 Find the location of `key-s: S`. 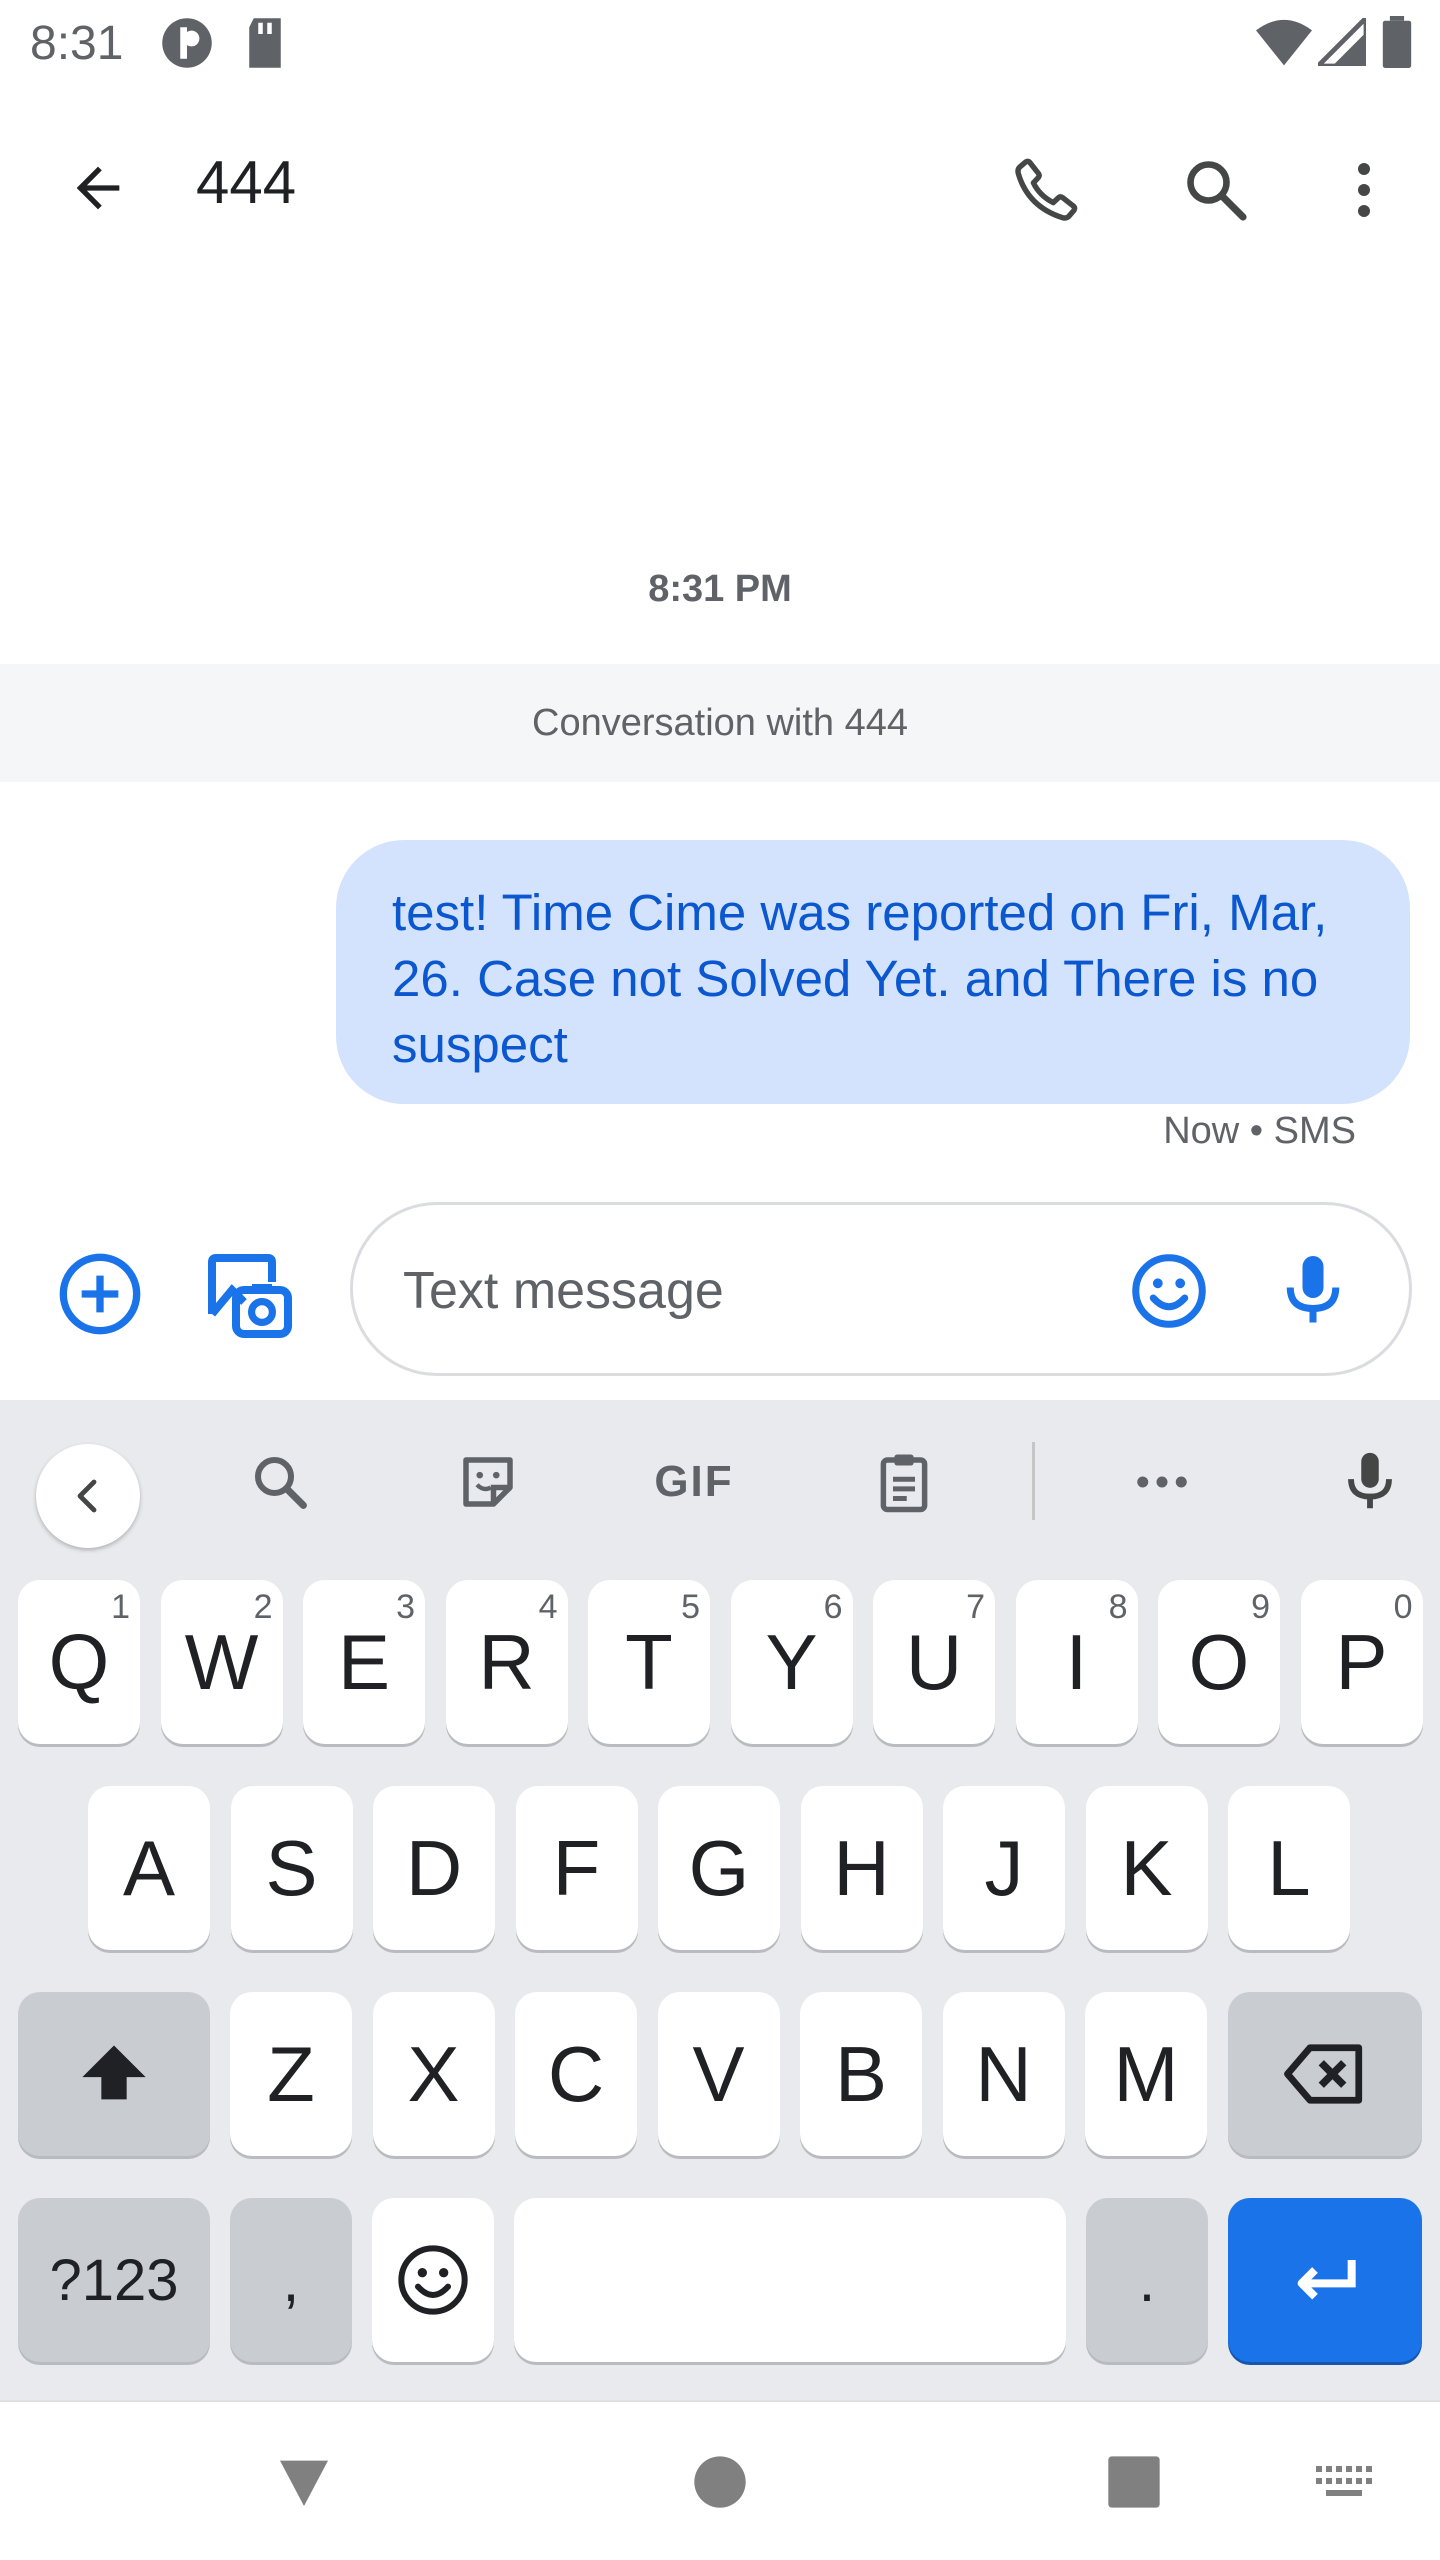

key-s: S is located at coordinates (291, 1868).